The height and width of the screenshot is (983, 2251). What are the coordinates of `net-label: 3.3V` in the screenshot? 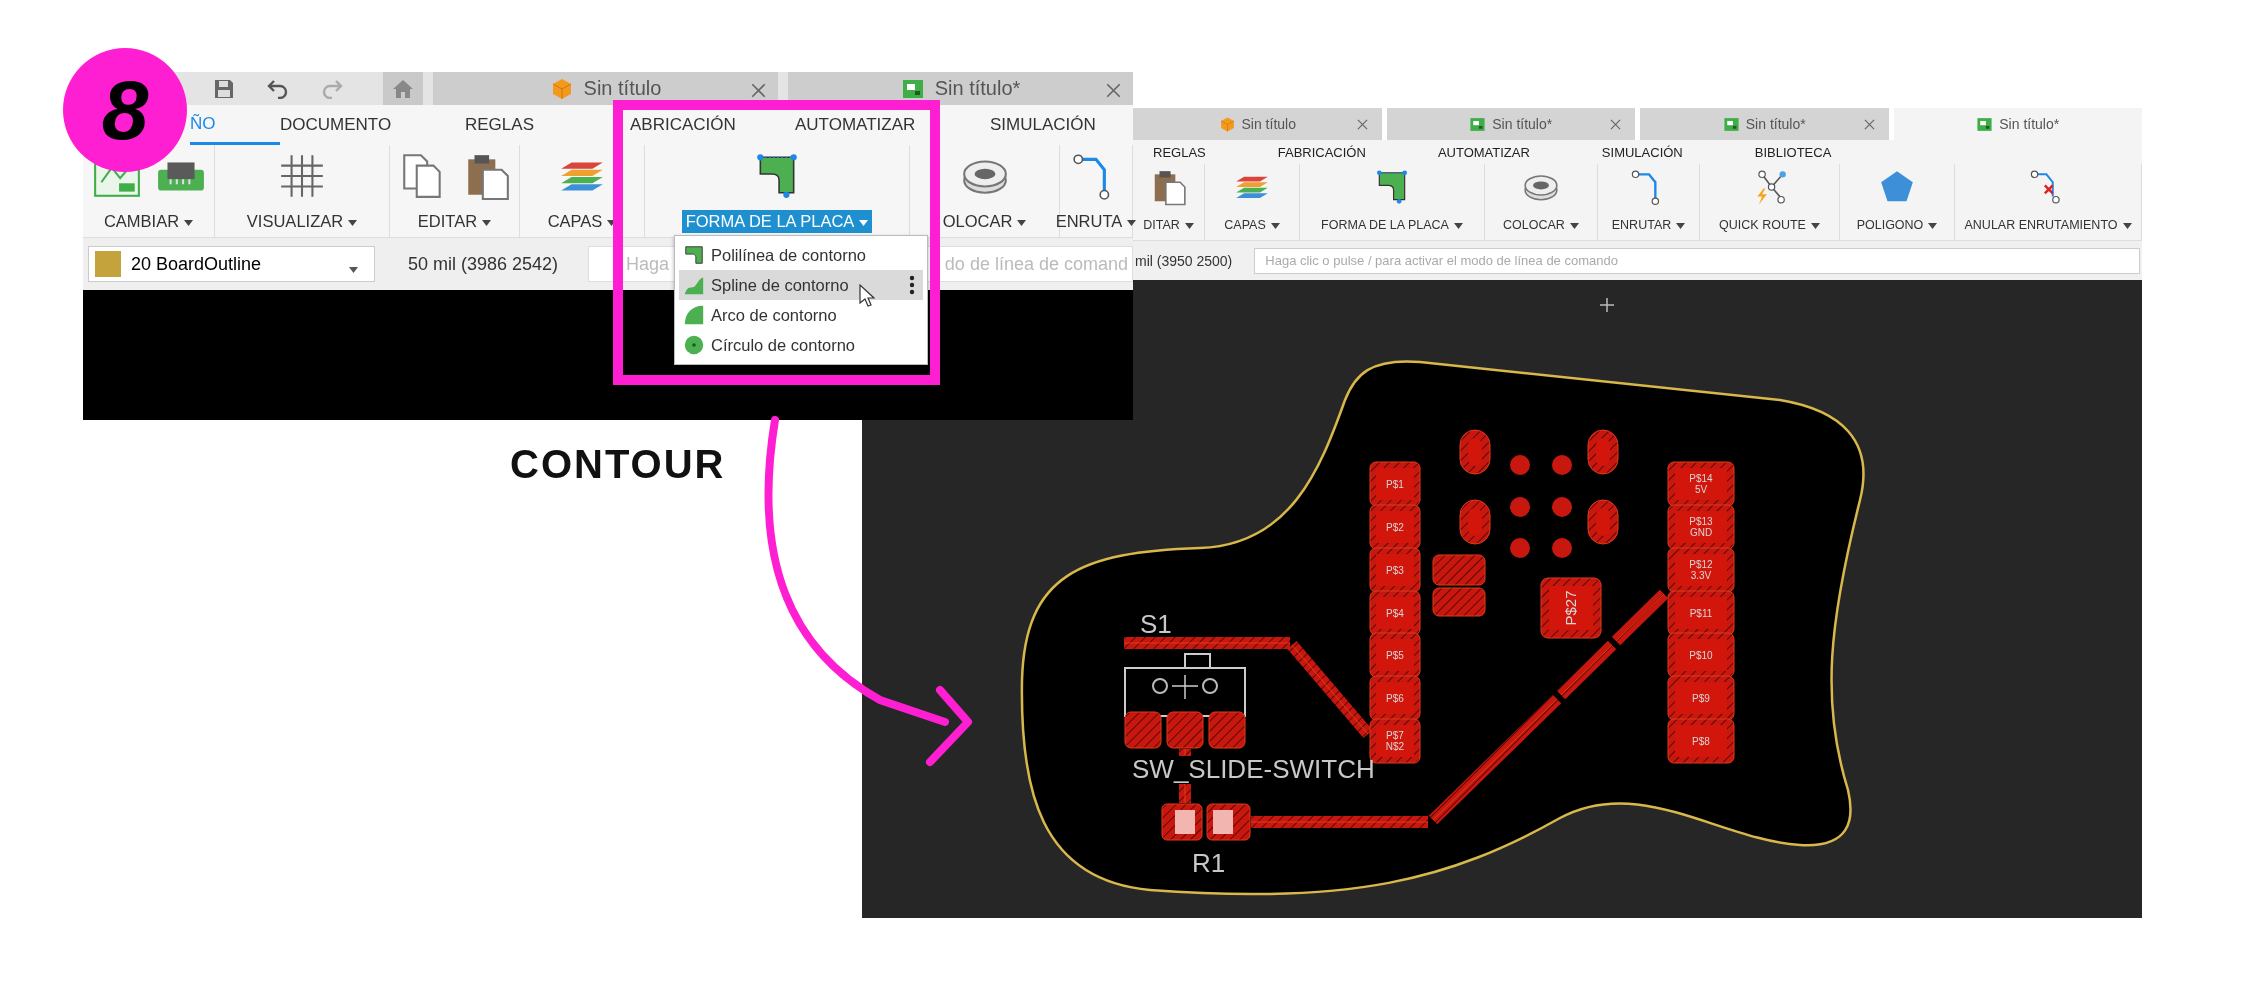 It's located at (1701, 575).